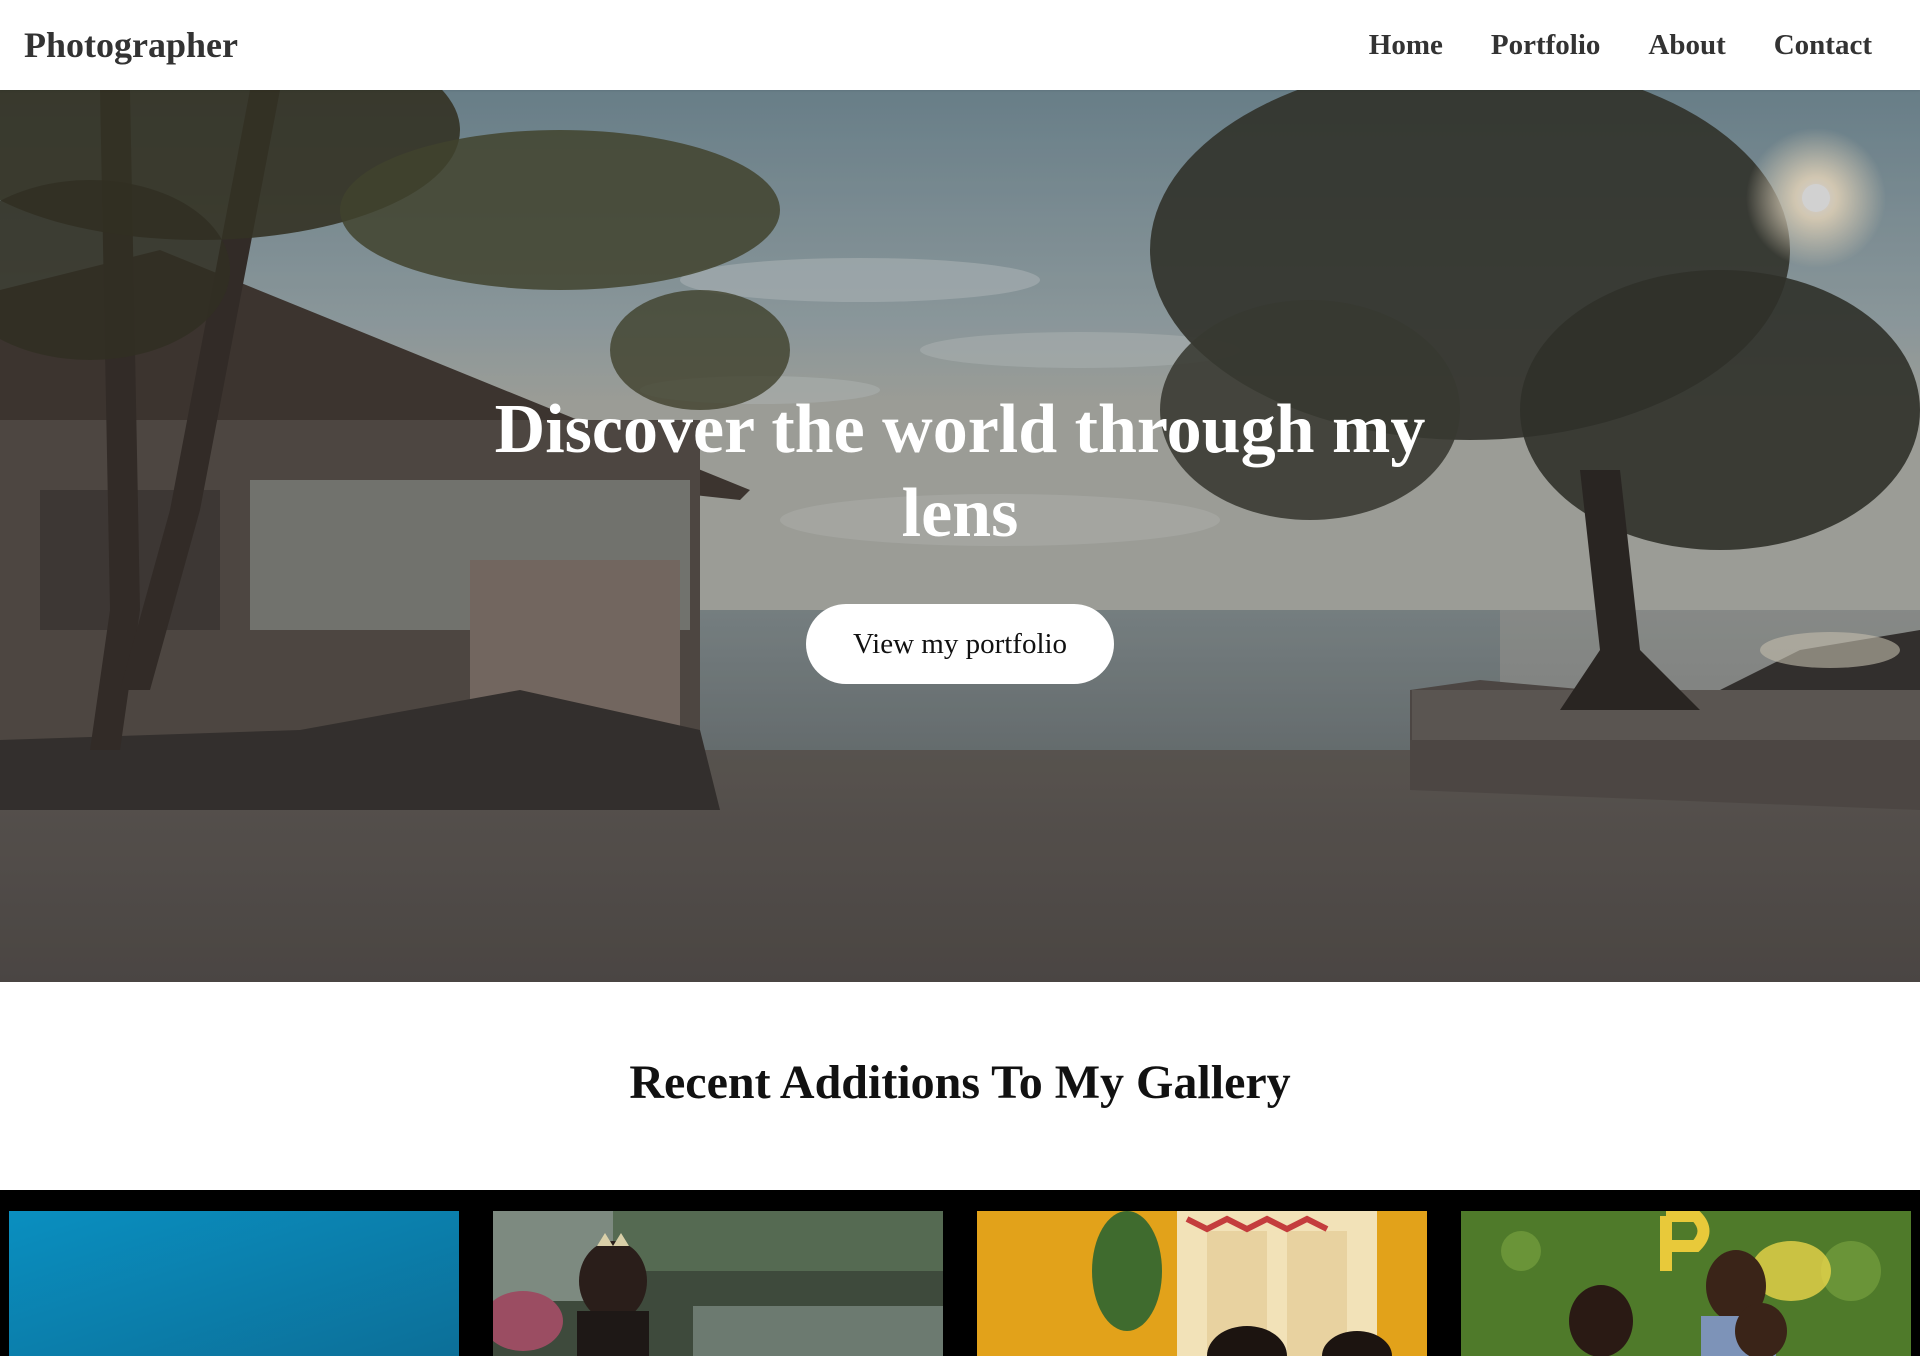  I want to click on hero-title: Discover the world through my lens, so click(960, 471).